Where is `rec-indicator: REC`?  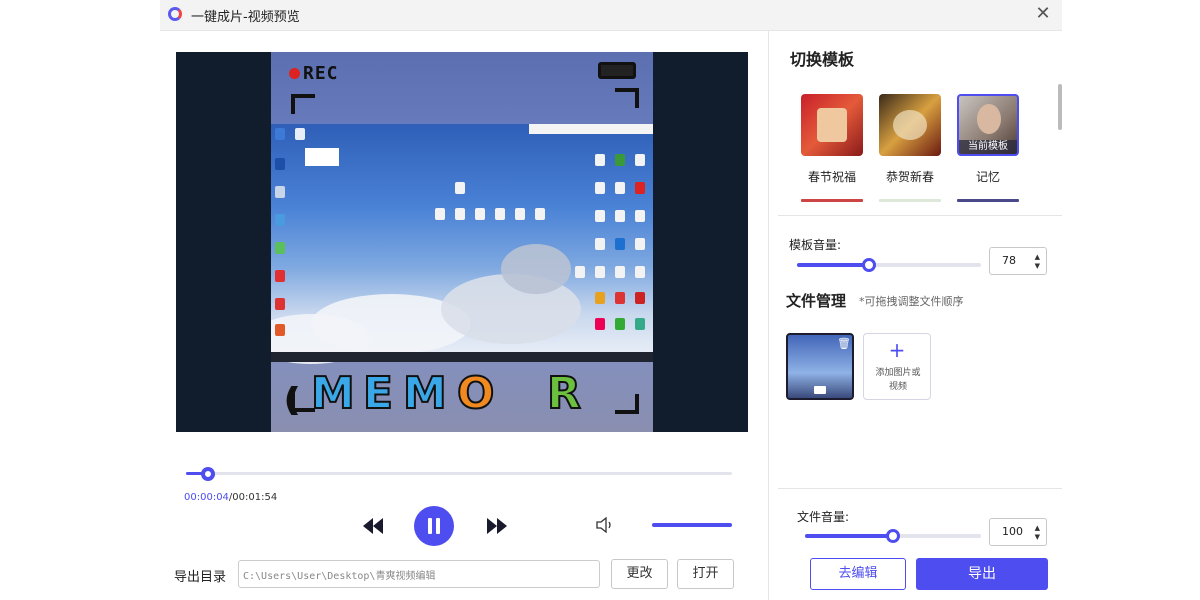
rec-indicator: REC is located at coordinates (314, 73).